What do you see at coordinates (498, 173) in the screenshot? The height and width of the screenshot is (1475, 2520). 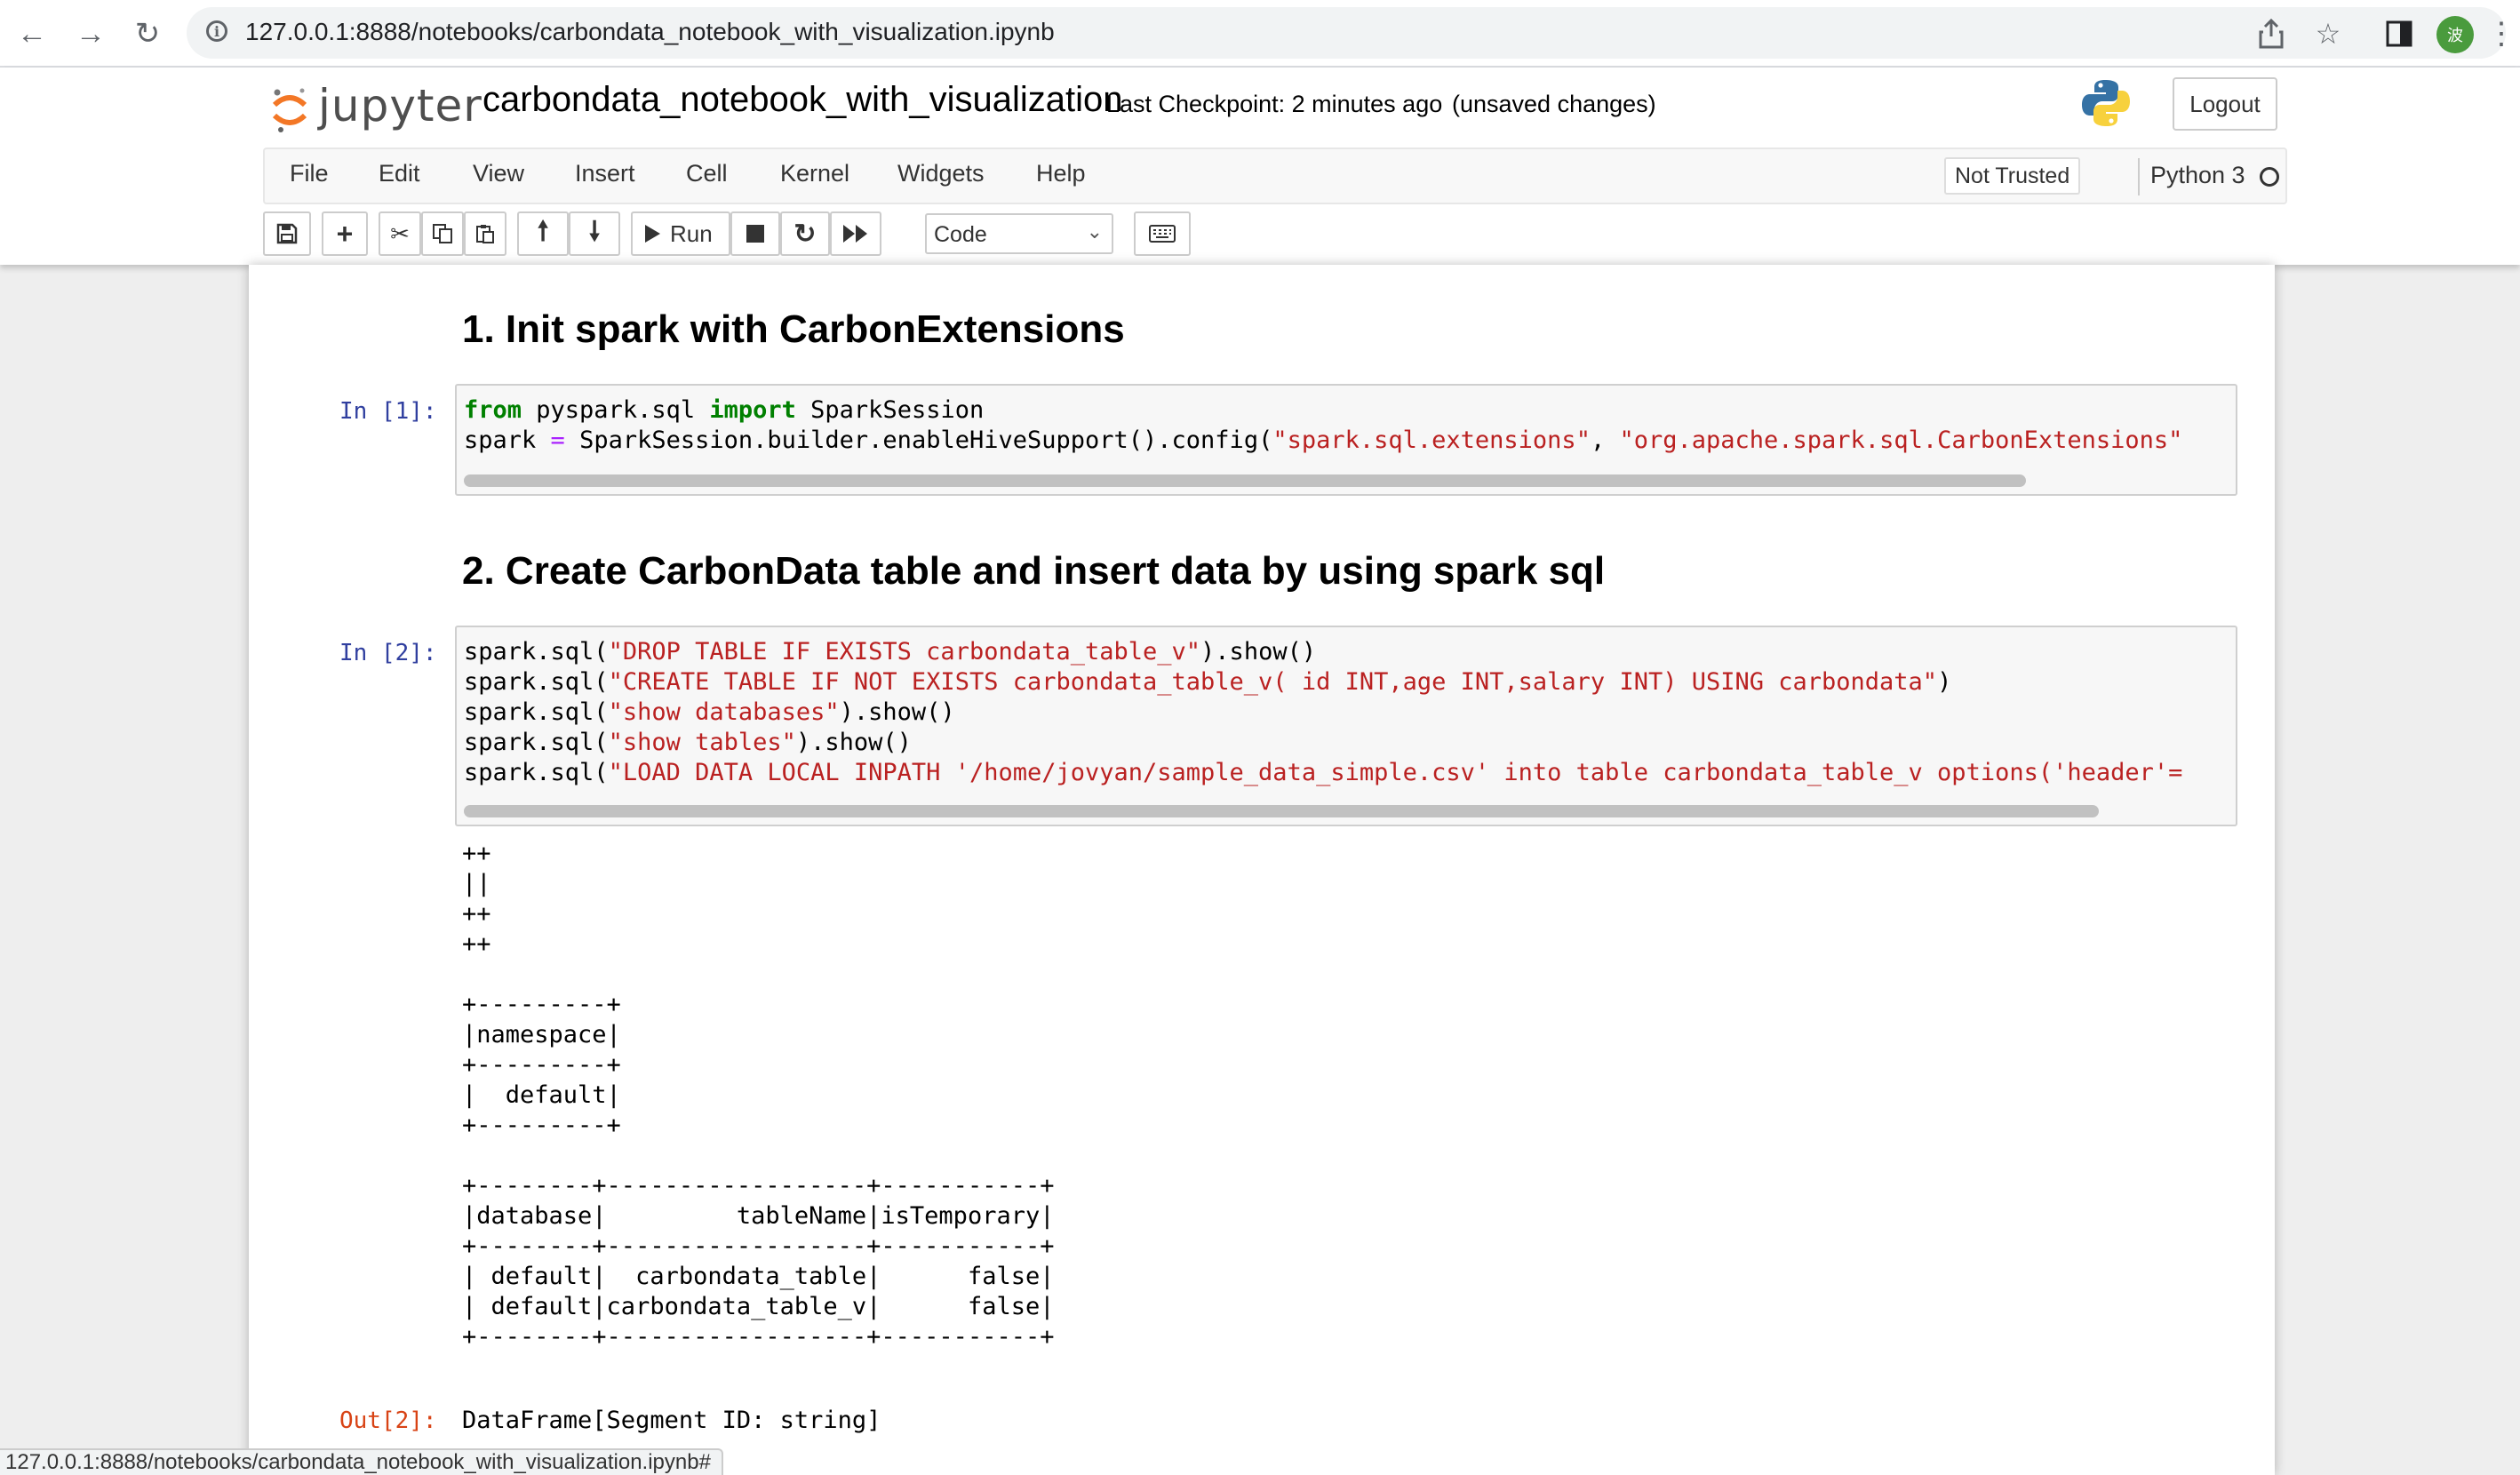 I see `menu-view: View` at bounding box center [498, 173].